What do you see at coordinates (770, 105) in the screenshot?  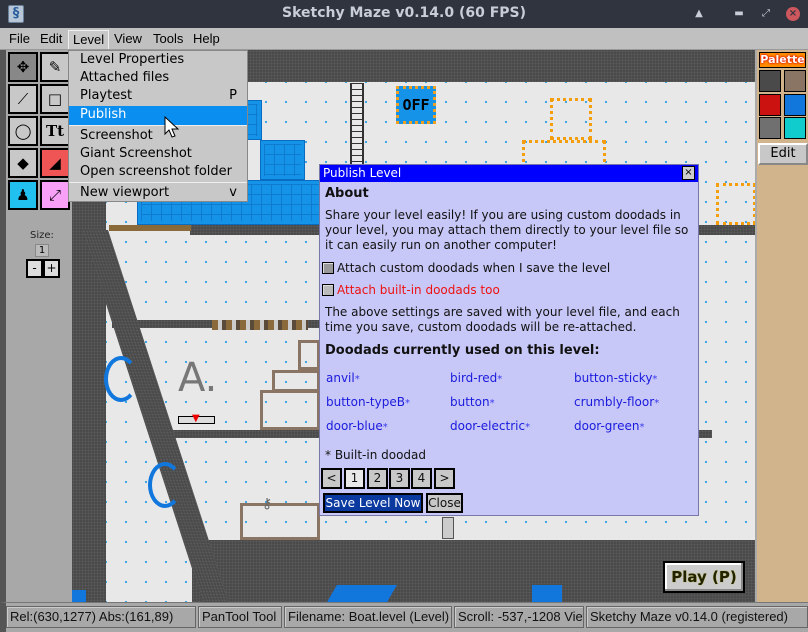 I see `swatch-fire` at bounding box center [770, 105].